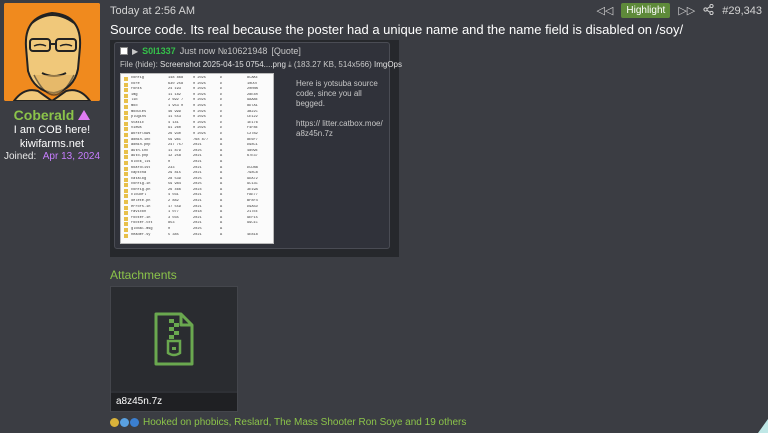  I want to click on file-list-cell: A, so click(221, 234).